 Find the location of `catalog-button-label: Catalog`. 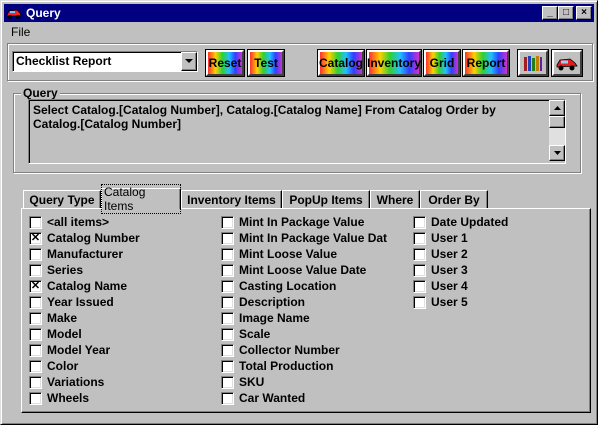

catalog-button-label: Catalog is located at coordinates (341, 63).